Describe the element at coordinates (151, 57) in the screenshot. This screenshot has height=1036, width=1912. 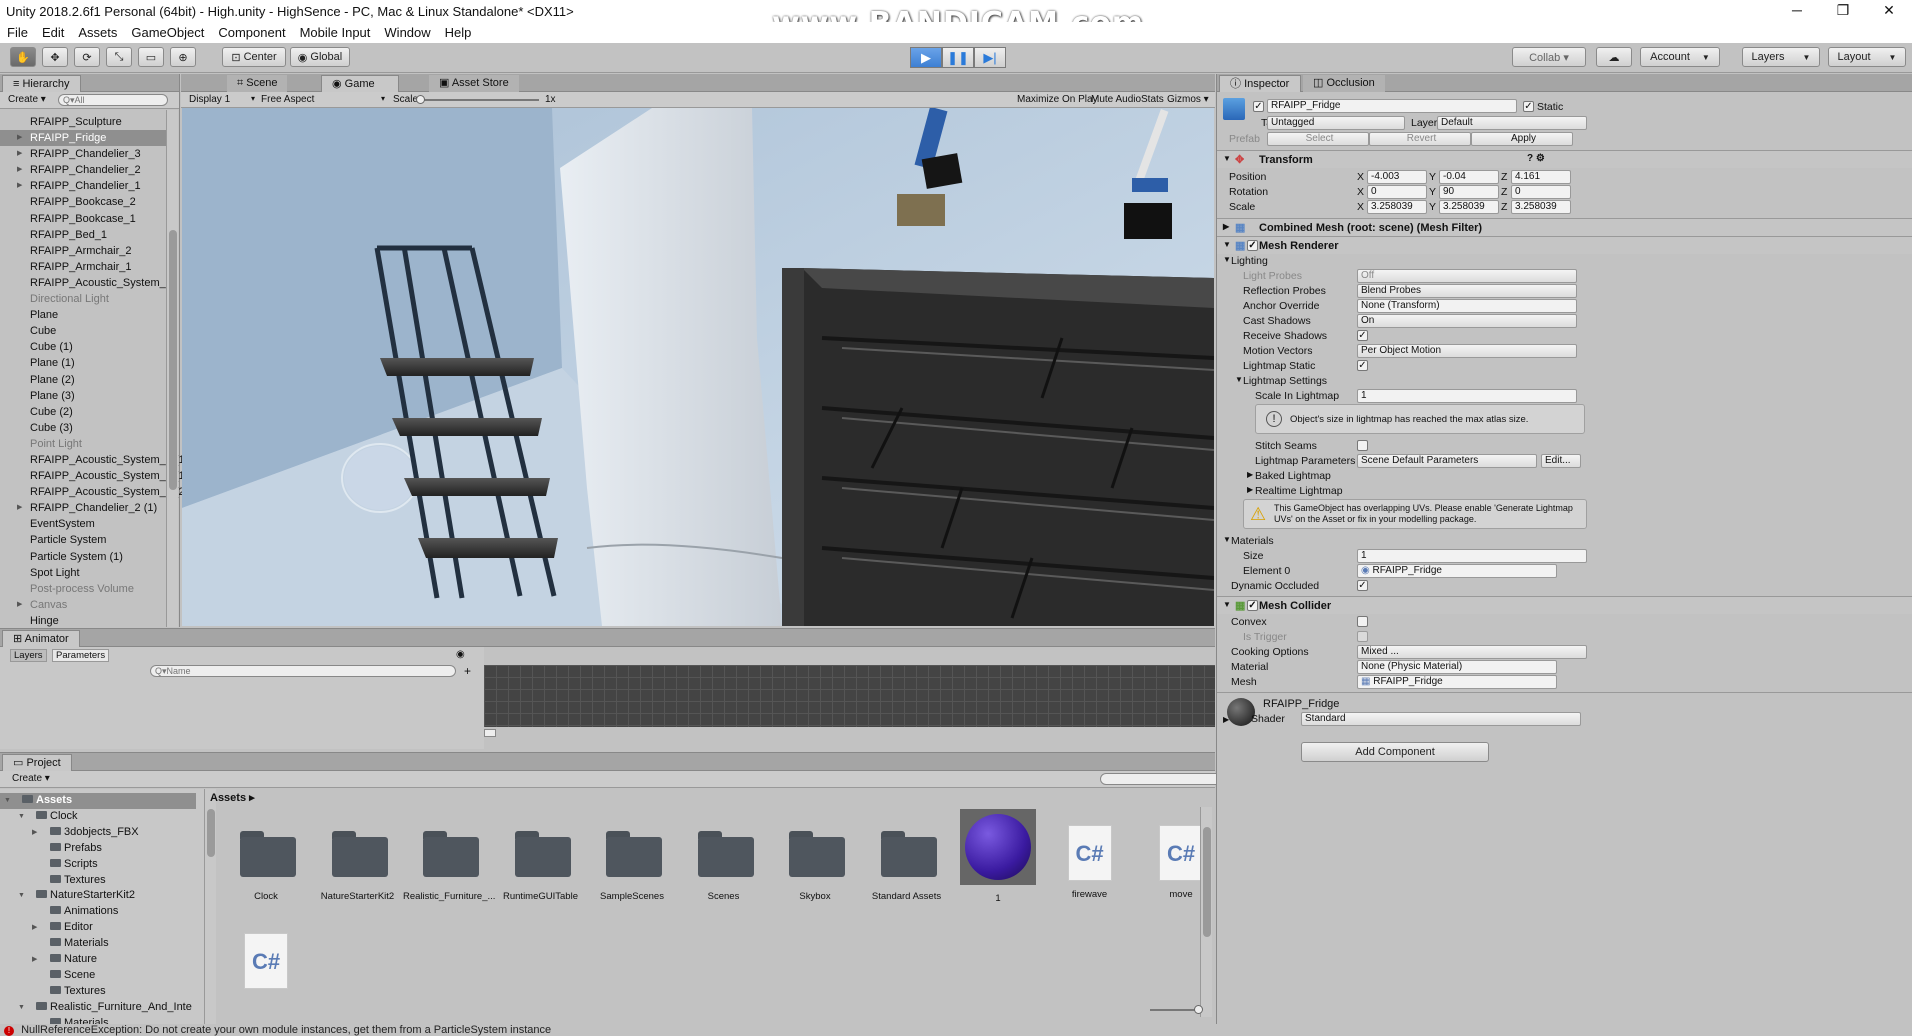
I see `rect-tool-icon: ▭` at that location.